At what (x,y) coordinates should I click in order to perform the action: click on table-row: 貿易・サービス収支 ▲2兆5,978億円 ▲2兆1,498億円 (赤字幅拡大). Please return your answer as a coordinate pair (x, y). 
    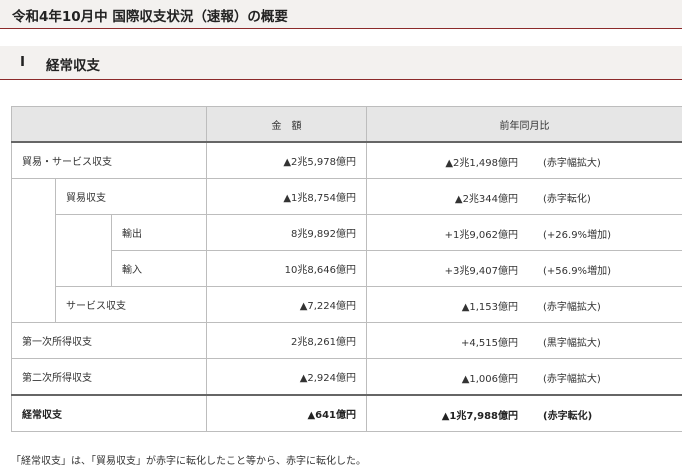
    Looking at the image, I should click on (346, 160).